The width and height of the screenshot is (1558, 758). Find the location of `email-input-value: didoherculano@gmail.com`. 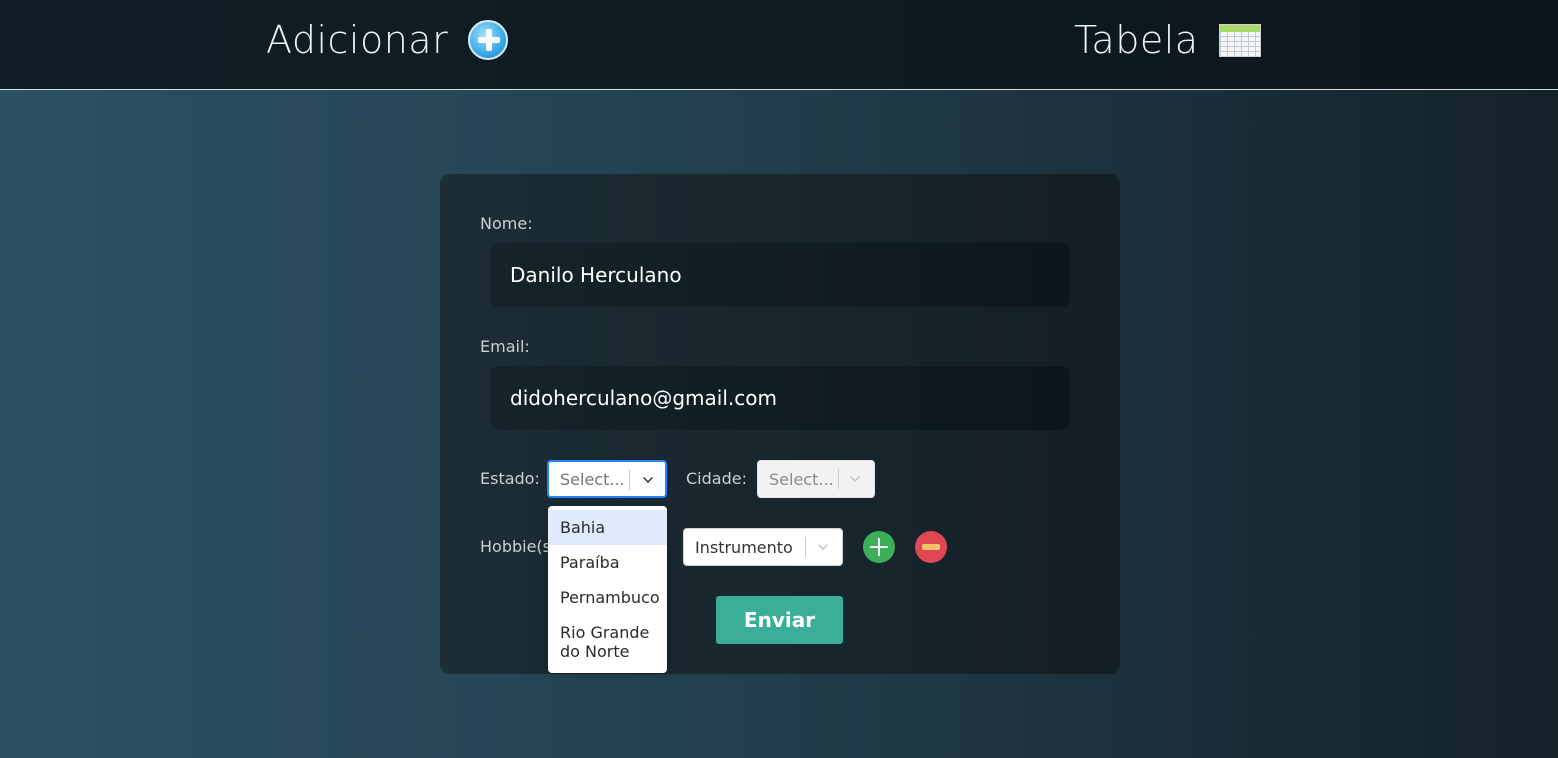

email-input-value: didoherculano@gmail.com is located at coordinates (643, 398).